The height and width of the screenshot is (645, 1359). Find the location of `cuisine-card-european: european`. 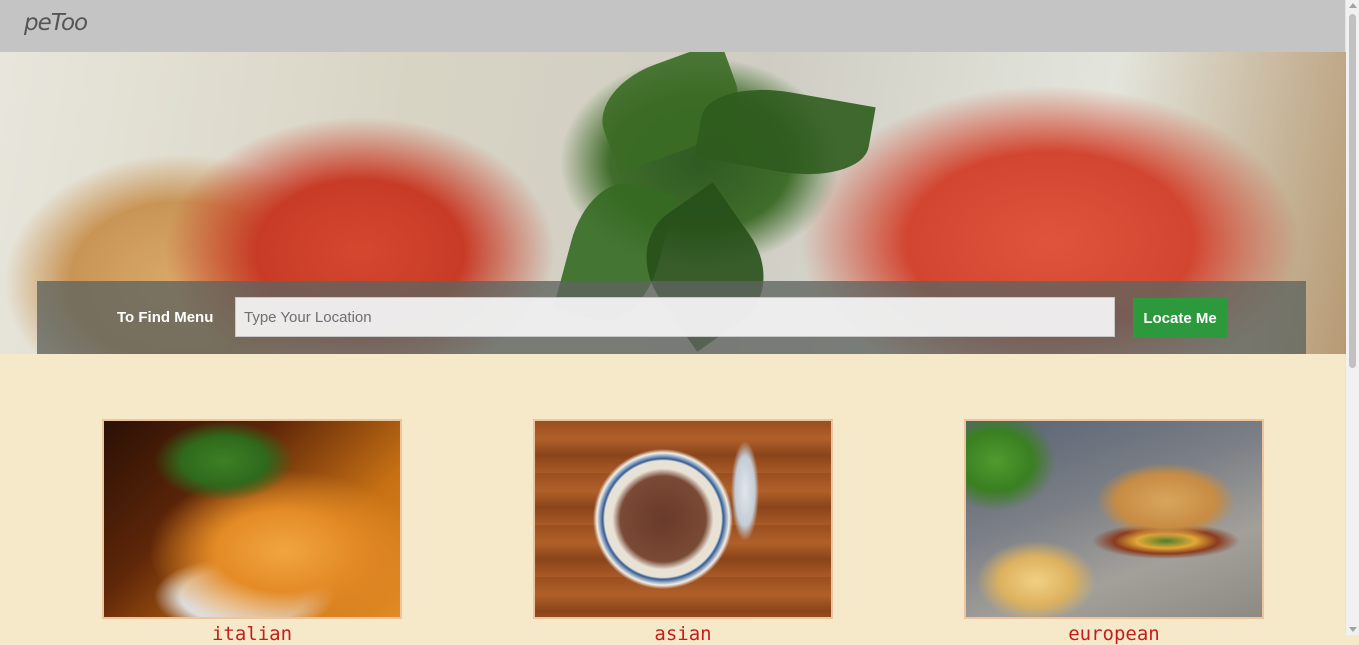

cuisine-card-european: european is located at coordinates (1114, 532).